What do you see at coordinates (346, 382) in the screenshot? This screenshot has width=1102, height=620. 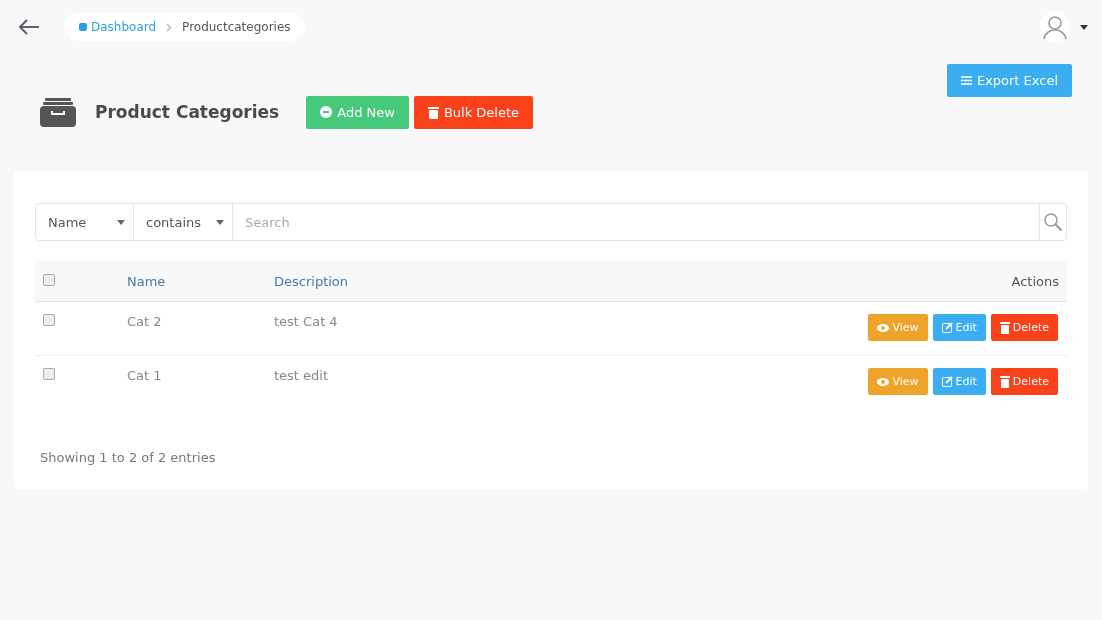 I see `table-cell: test edit` at bounding box center [346, 382].